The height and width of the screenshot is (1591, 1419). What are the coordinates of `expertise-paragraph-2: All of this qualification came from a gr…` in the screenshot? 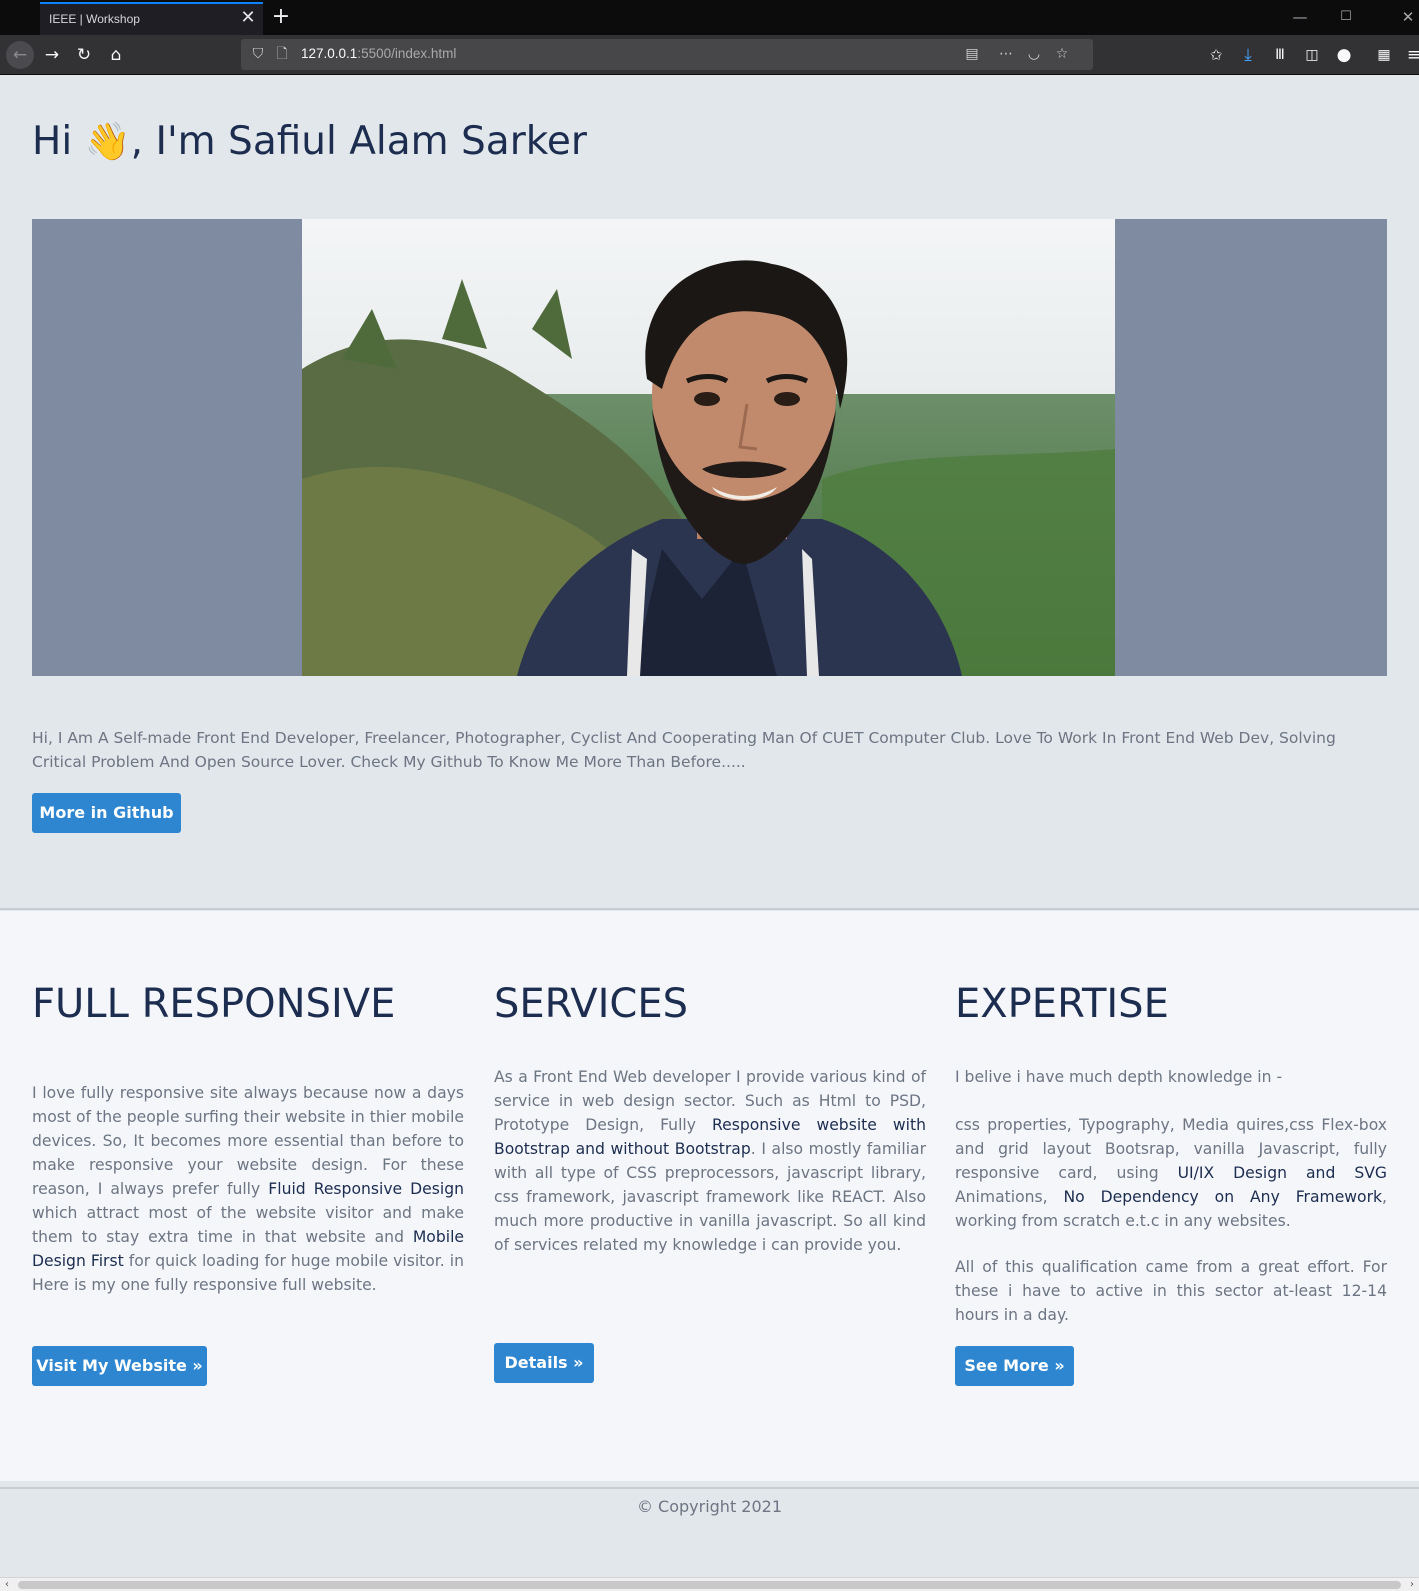 It's located at (1171, 1291).